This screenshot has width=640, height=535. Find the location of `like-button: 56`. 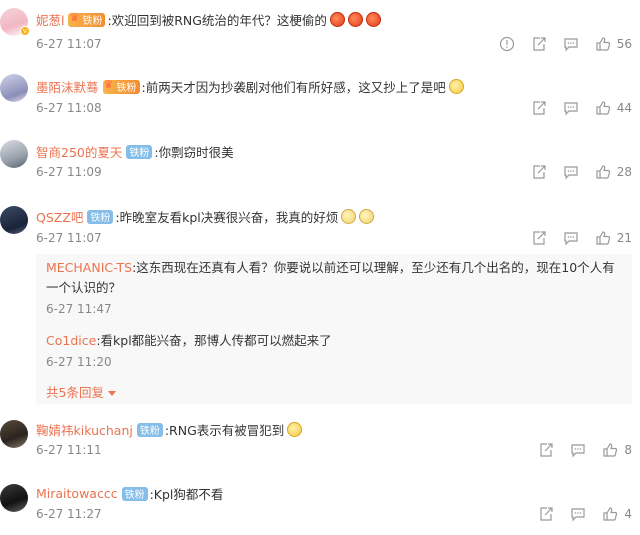

like-button: 56 is located at coordinates (613, 44).